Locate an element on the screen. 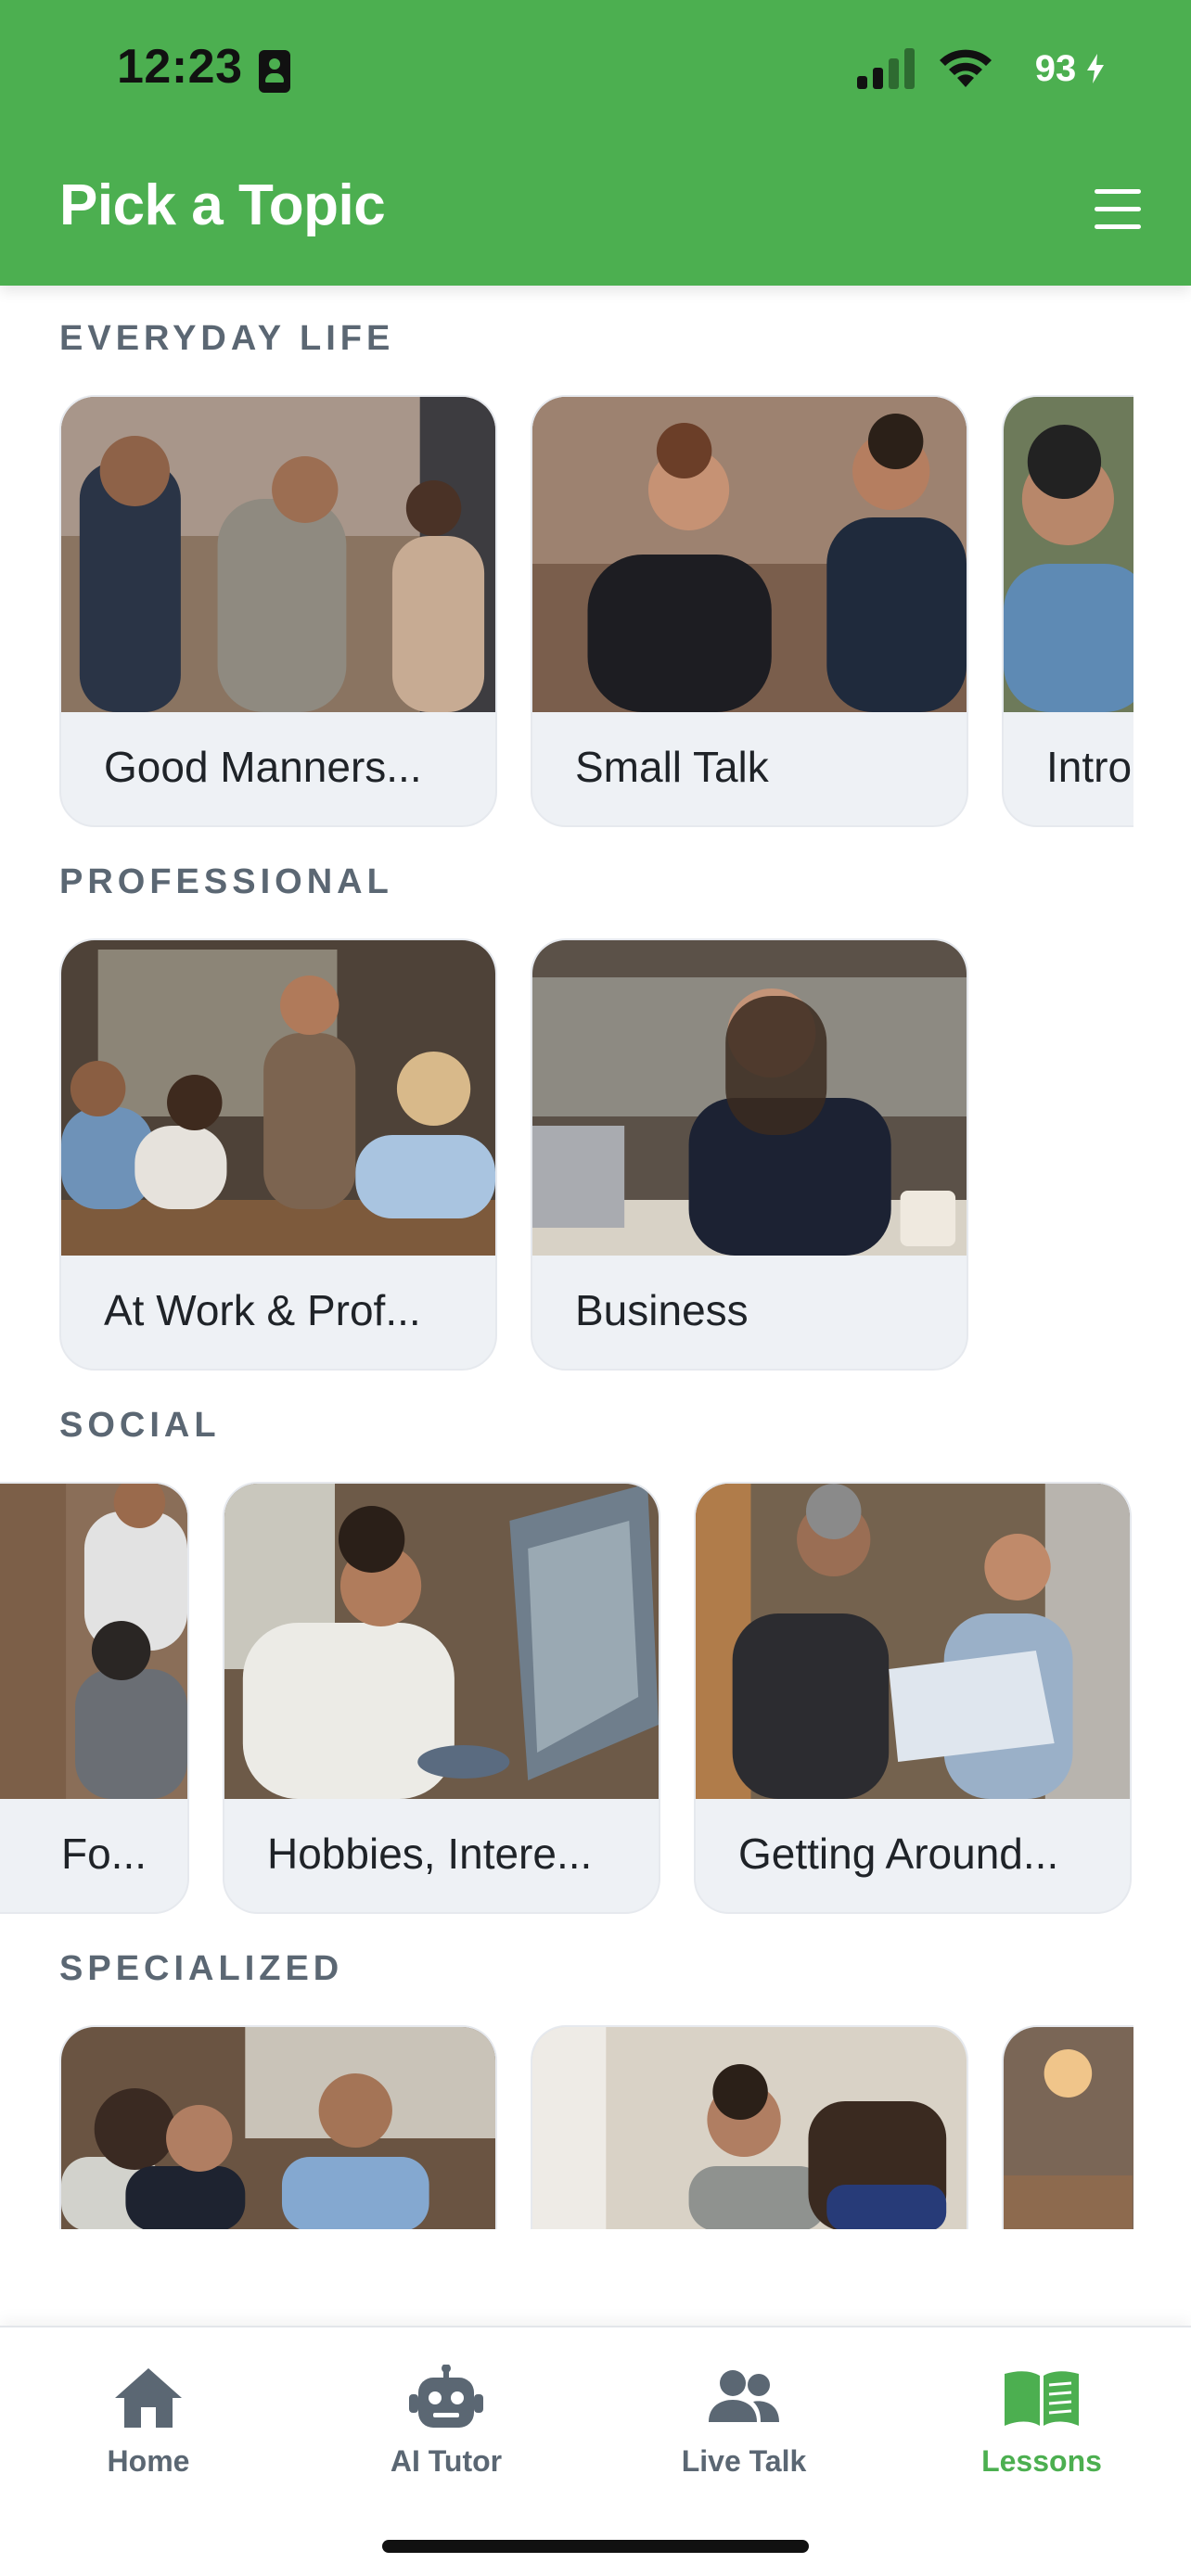 The height and width of the screenshot is (2576, 1191). topic-image-conversation is located at coordinates (749, 555).